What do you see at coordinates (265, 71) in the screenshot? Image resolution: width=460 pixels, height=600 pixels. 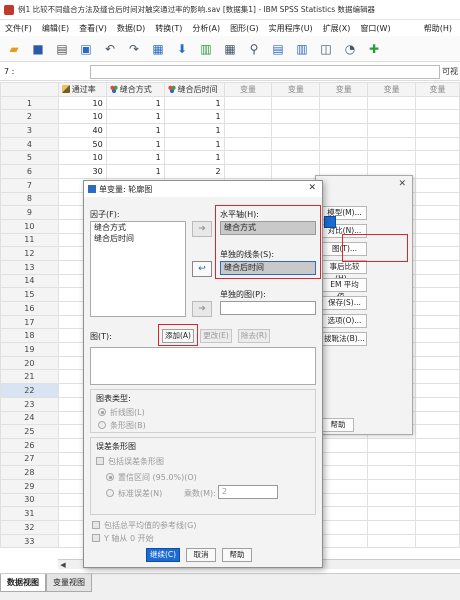 I see `cell-value-input` at bounding box center [265, 71].